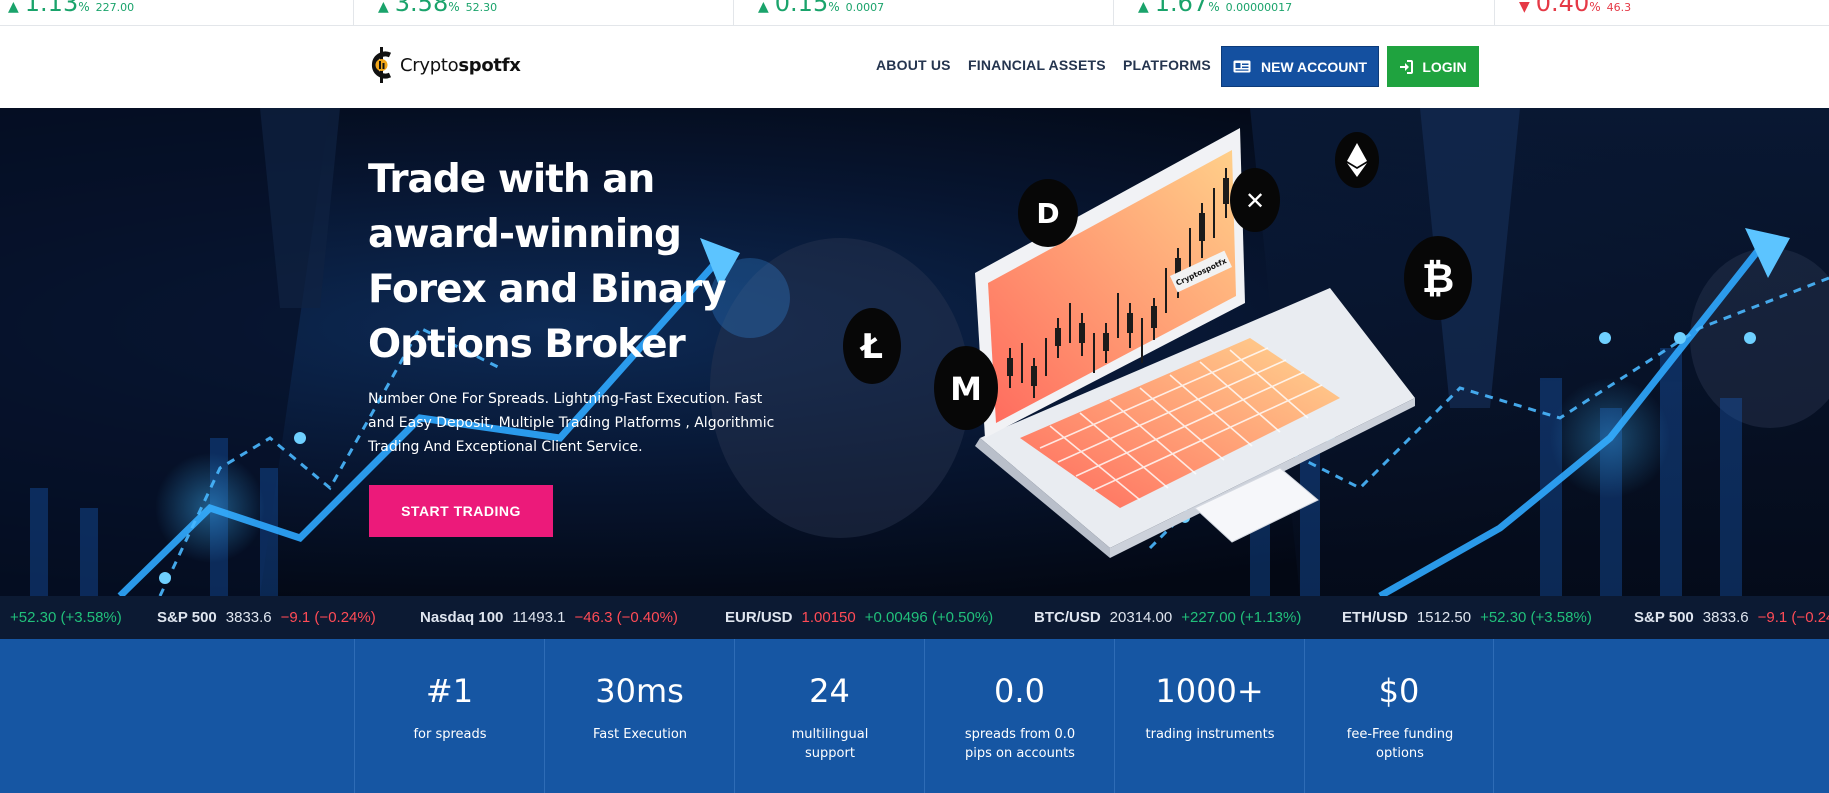 Image resolution: width=1829 pixels, height=793 pixels. I want to click on stat-label: trading instruments, so click(1210, 734).